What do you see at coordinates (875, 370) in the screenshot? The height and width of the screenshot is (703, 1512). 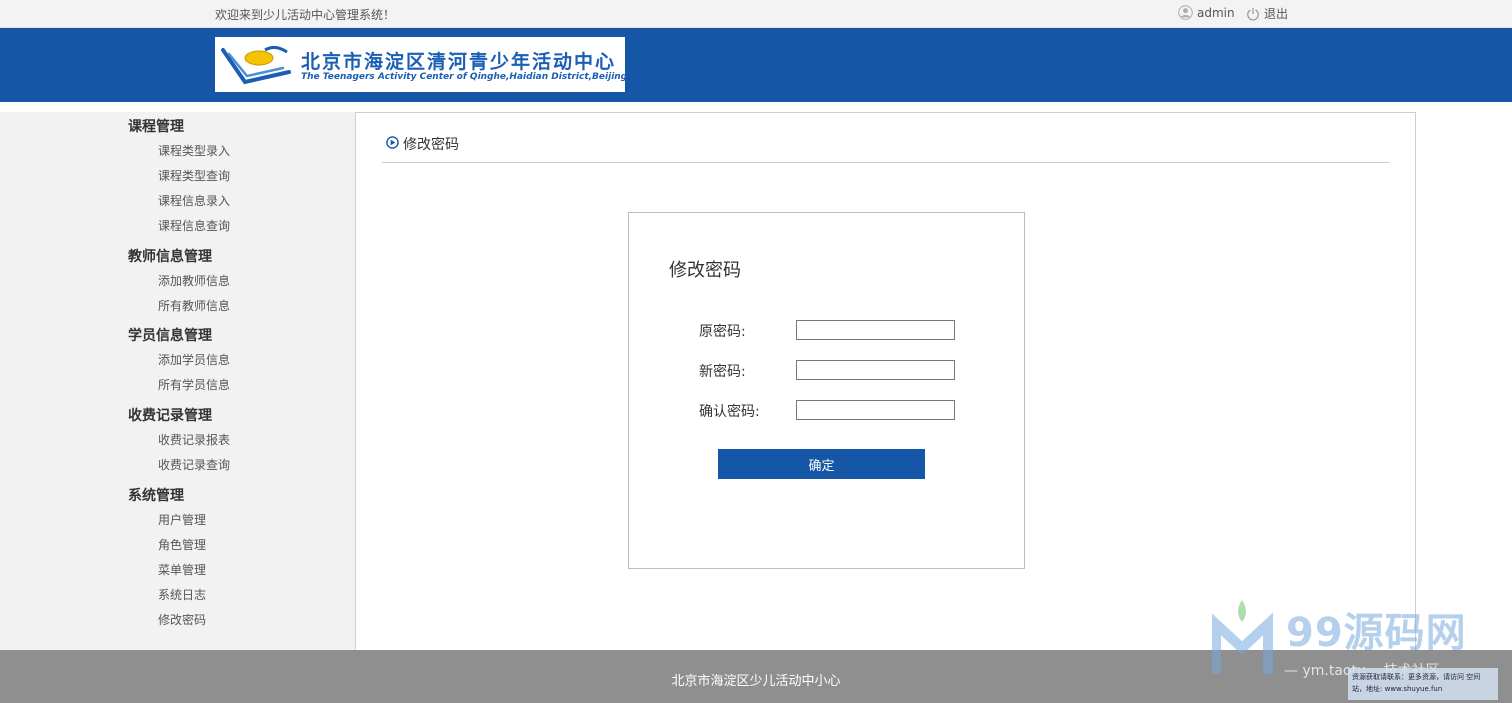 I see `new-password-input` at bounding box center [875, 370].